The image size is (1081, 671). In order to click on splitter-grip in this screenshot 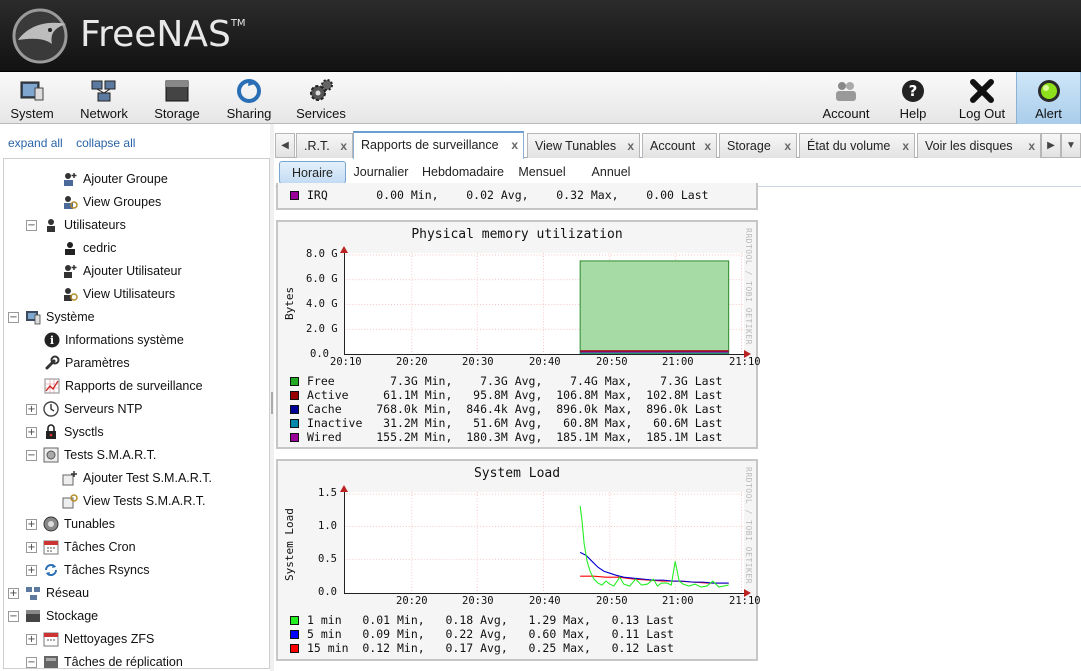, I will do `click(272, 403)`.